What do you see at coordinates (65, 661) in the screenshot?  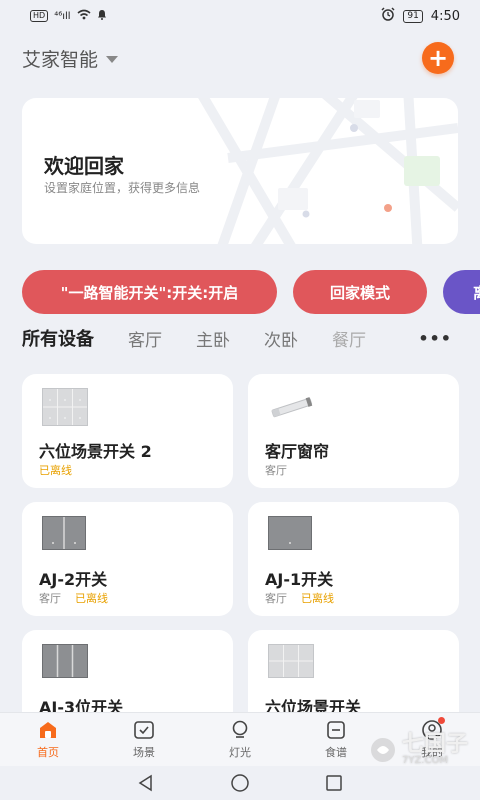 I see `three-gang-switch-icon` at bounding box center [65, 661].